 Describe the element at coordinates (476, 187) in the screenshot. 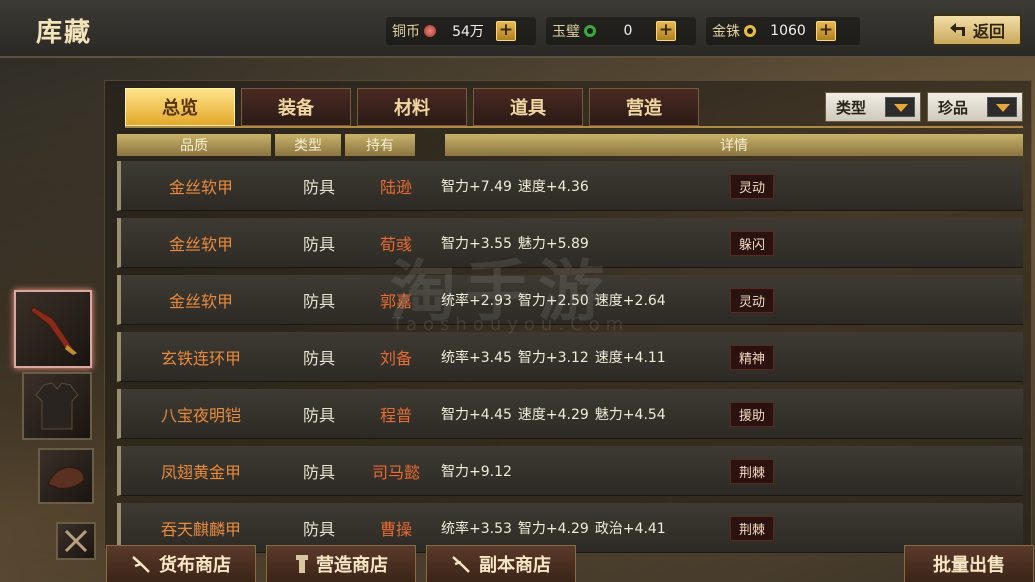

I see `attribute-value: 智力+7.49` at that location.